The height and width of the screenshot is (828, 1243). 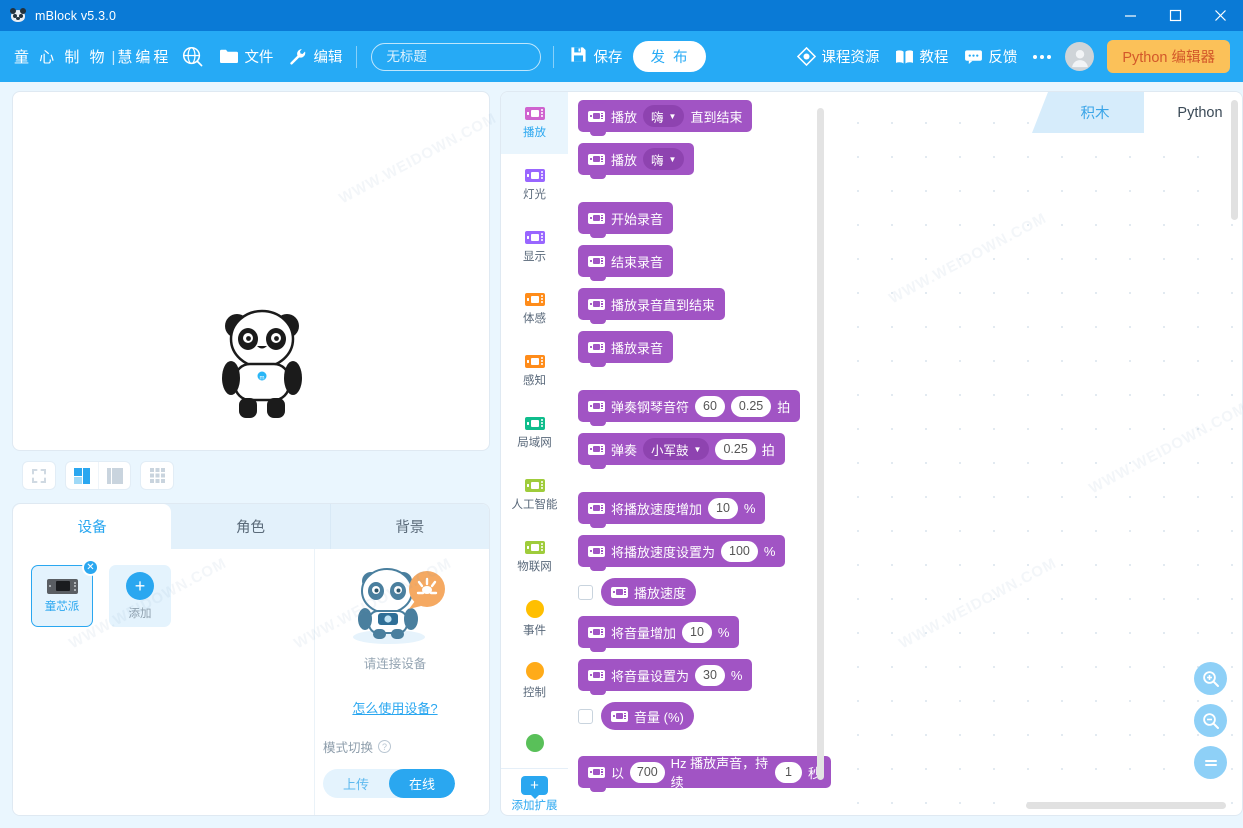 What do you see at coordinates (1210, 678) in the screenshot?
I see `zoom-in-icon` at bounding box center [1210, 678].